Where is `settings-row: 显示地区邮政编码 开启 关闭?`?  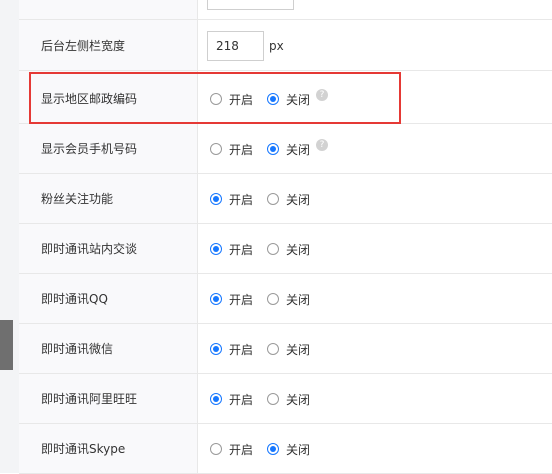
settings-row: 显示地区邮政编码 开启 关闭? is located at coordinates (285, 99).